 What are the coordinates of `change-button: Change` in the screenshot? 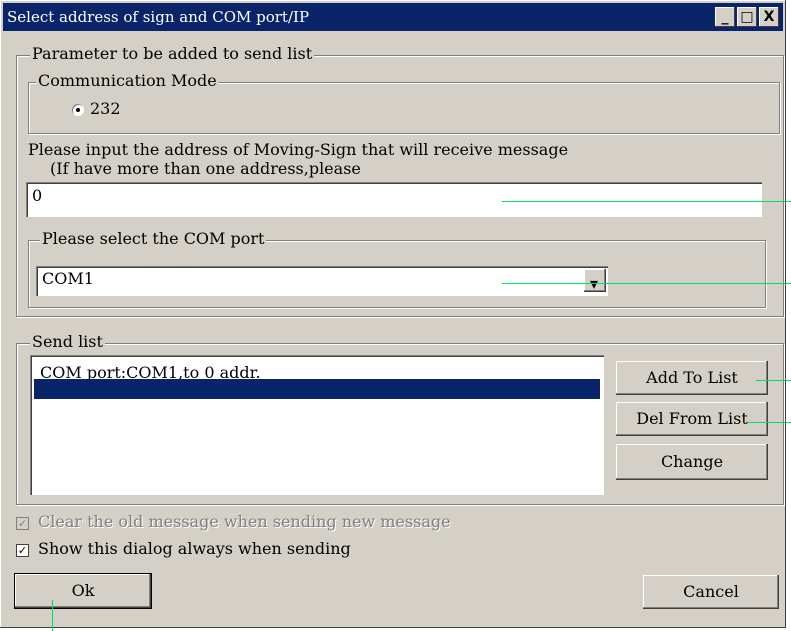 It's located at (692, 462).